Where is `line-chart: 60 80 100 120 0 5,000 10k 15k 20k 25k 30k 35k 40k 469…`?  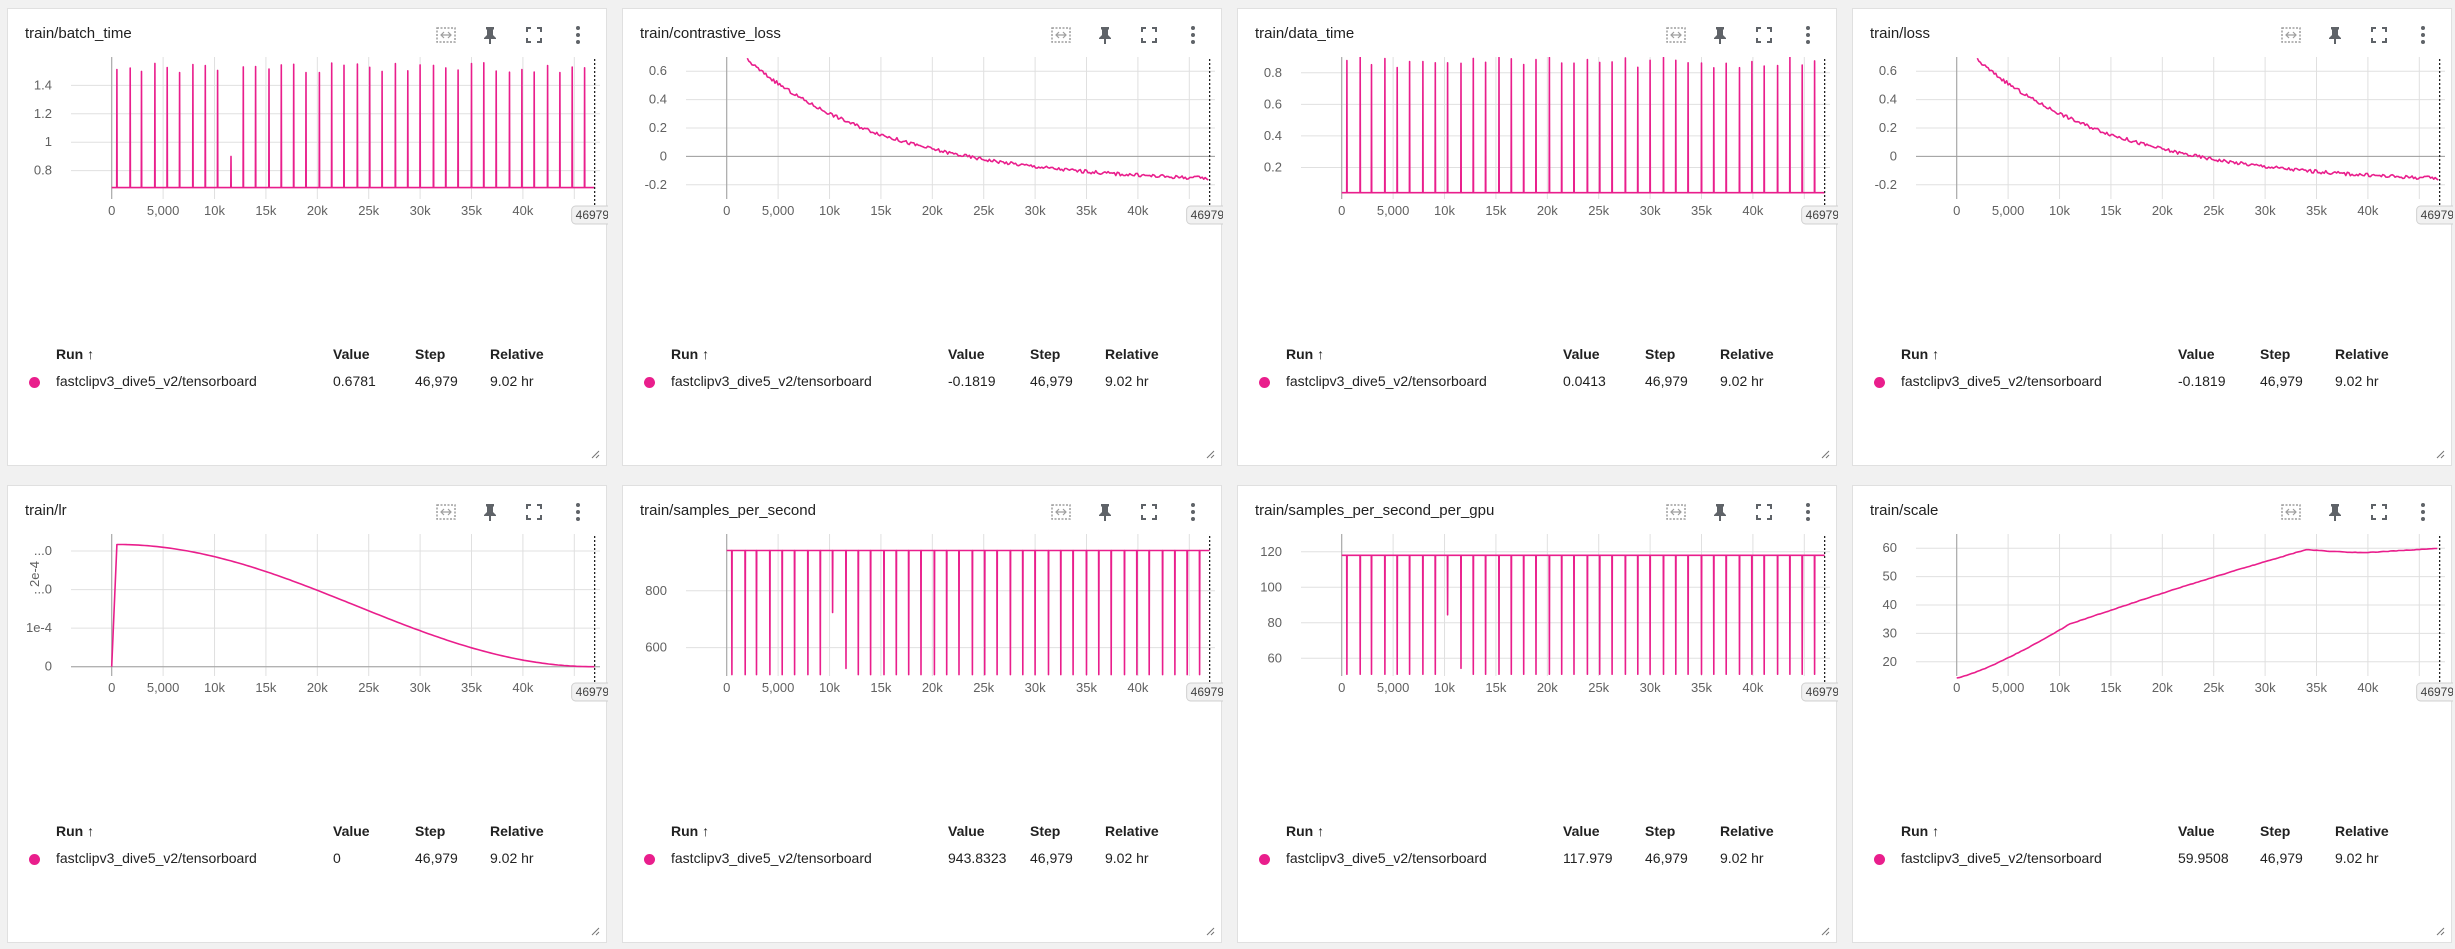
line-chart: 60 80 100 120 0 5,000 10k 15k 20k 25k 30k 35k 40k 469… is located at coordinates (1538, 677).